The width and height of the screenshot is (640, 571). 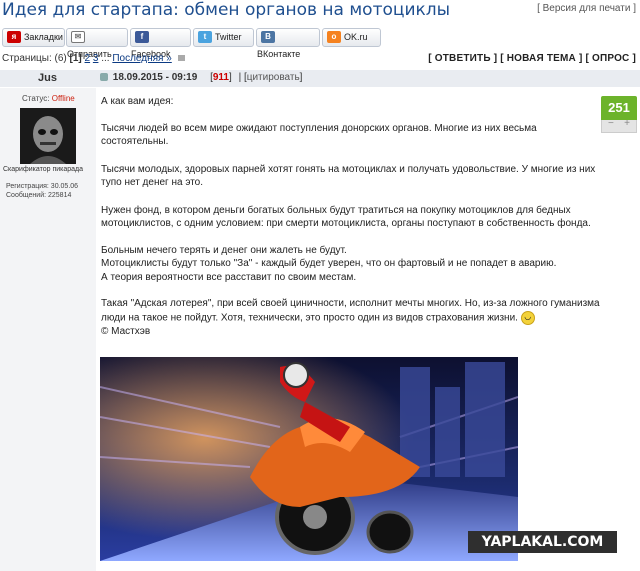 What do you see at coordinates (34, 58) in the screenshot?
I see `pages-label: Страницы: (6)` at bounding box center [34, 58].